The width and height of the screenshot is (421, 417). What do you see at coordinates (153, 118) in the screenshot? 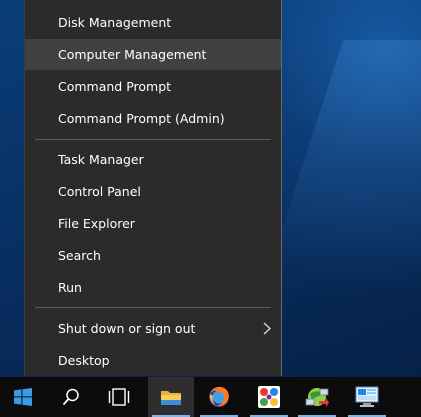
I see `menu-item-command-prompt-admin: Command Prompt (Admin)` at bounding box center [153, 118].